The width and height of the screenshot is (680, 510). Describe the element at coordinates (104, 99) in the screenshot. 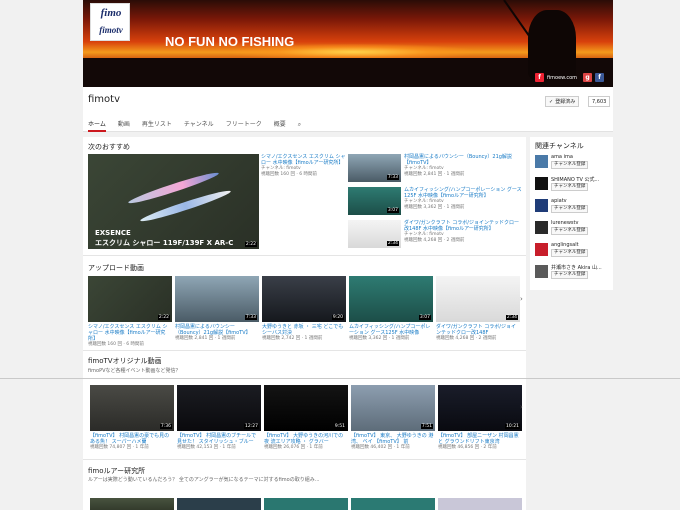

I see `channel-name: fimotv` at that location.